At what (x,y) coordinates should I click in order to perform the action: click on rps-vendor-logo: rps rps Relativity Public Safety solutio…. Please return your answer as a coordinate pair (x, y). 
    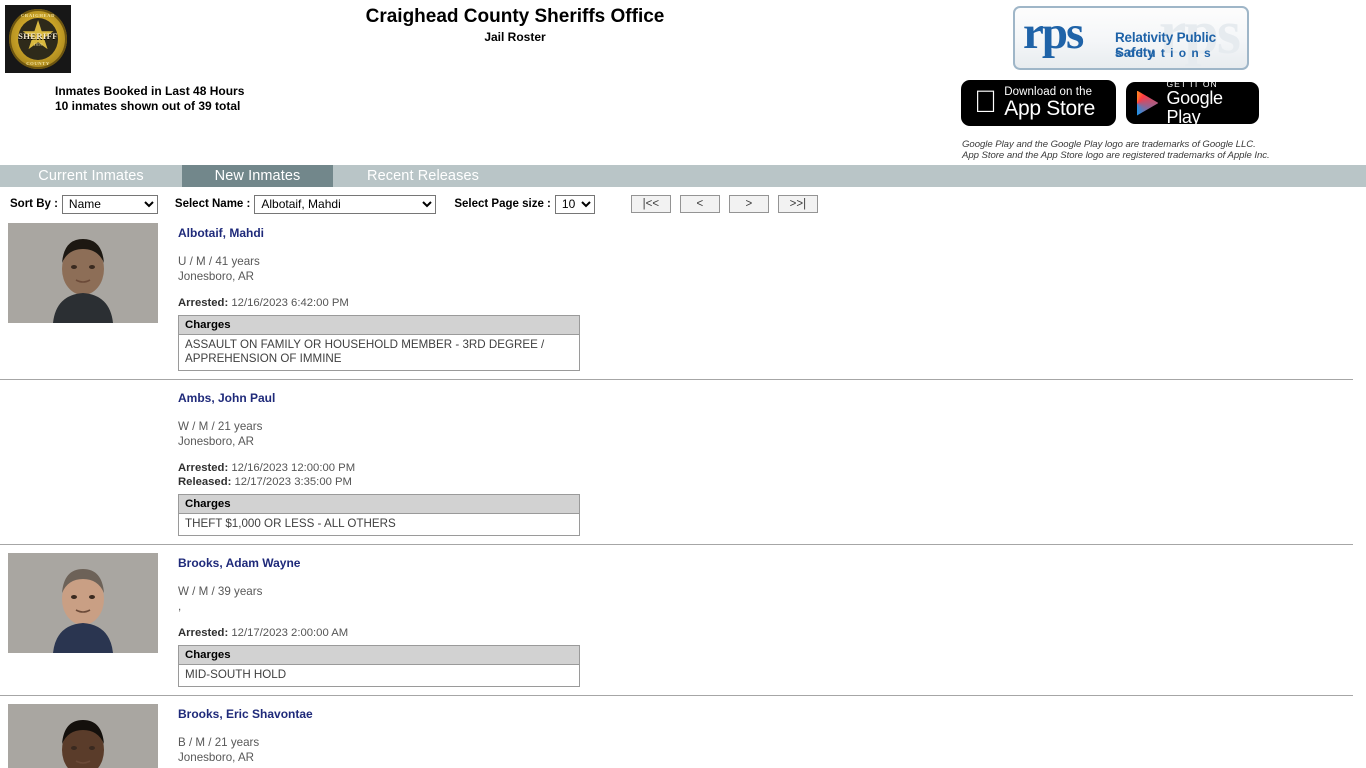
    Looking at the image, I should click on (1131, 38).